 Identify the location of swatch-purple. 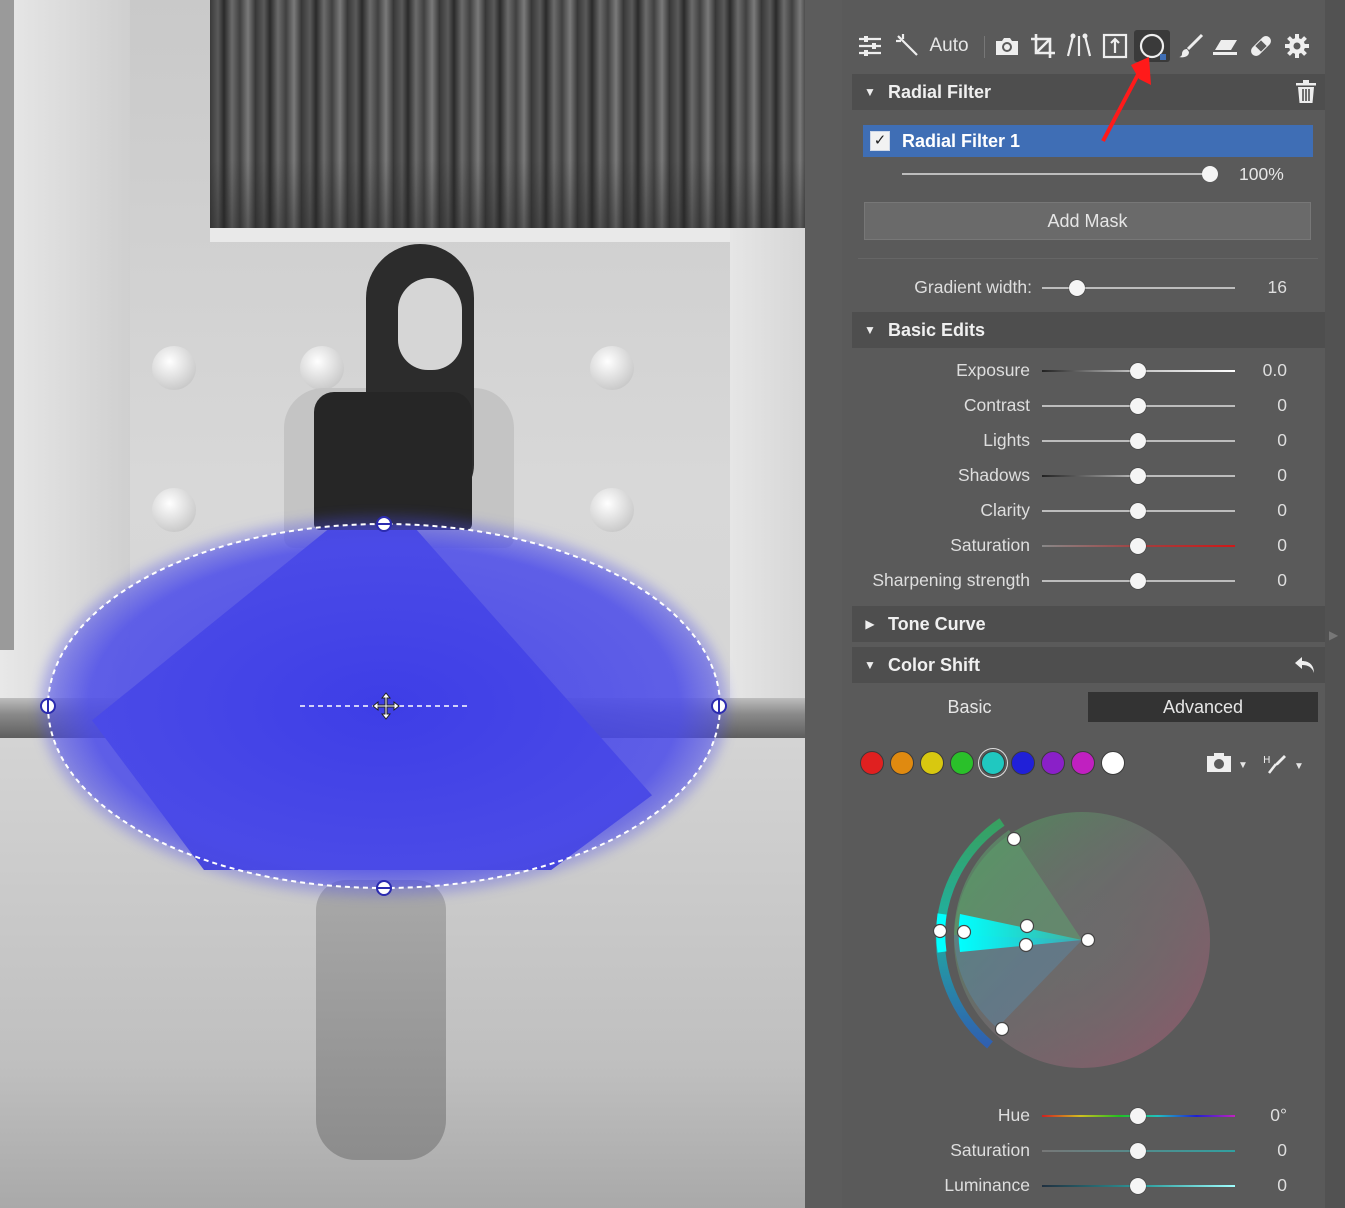
(1053, 763).